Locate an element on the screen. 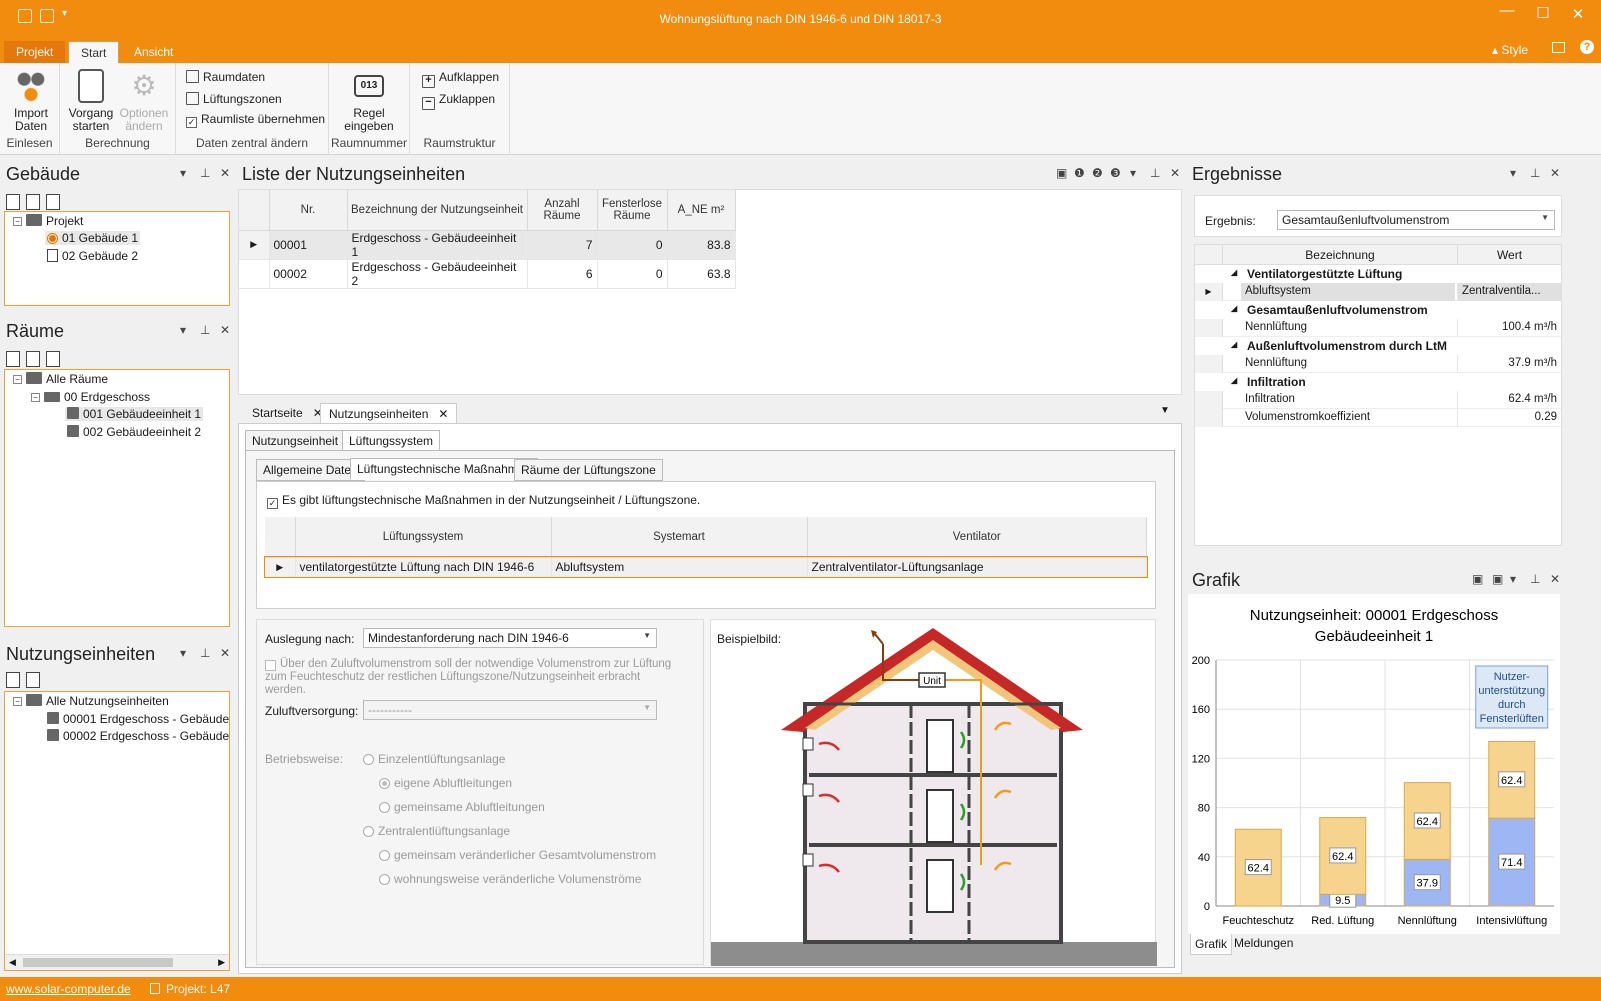 The image size is (1601, 1001). col-nr: Nr. is located at coordinates (308, 210).